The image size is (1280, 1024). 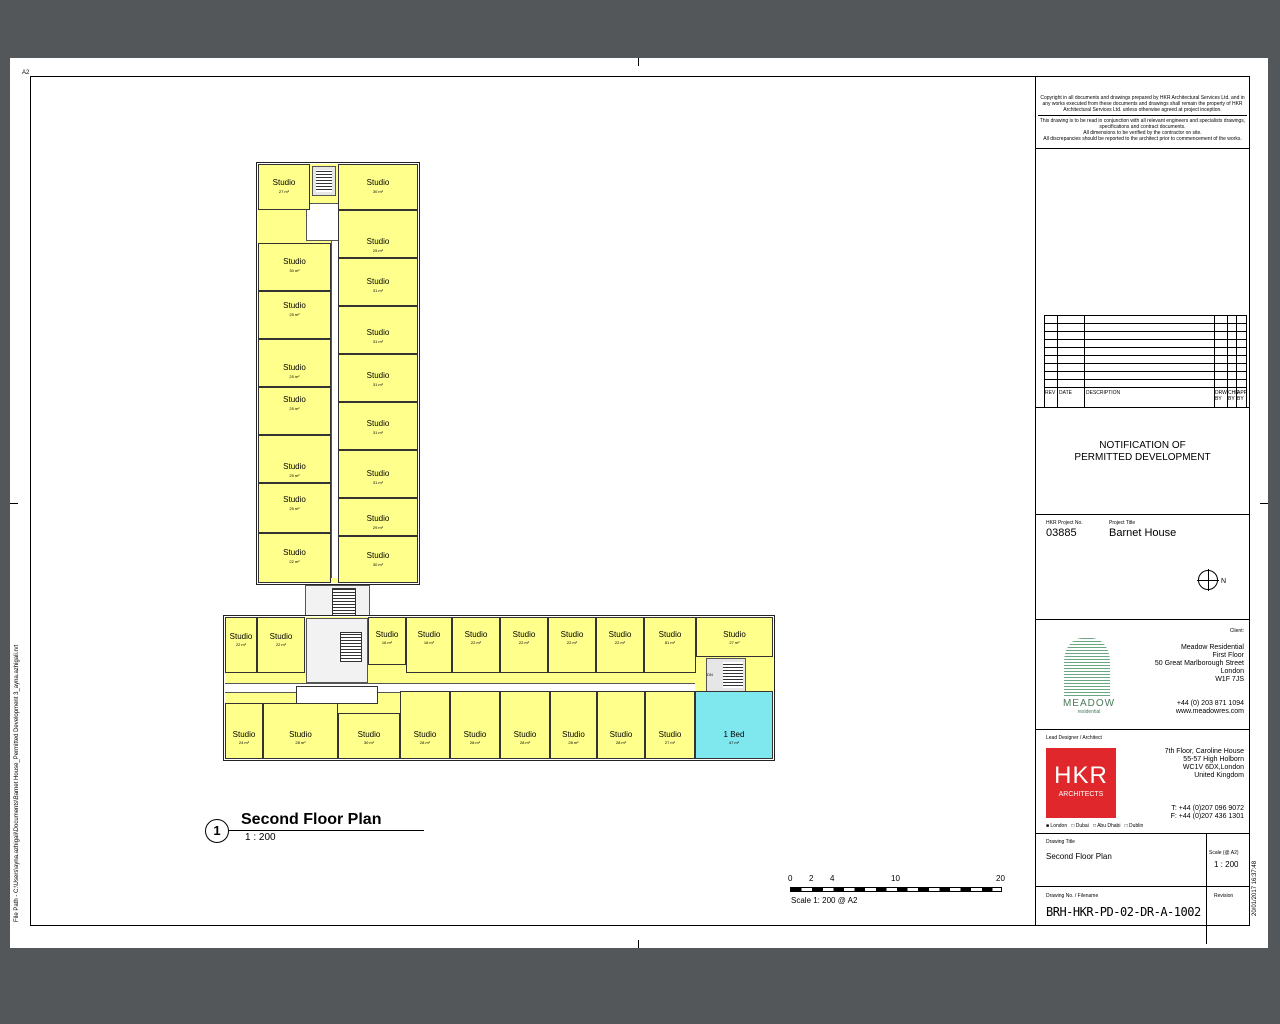 What do you see at coordinates (378, 482) in the screenshot?
I see `unit-area: 31 m²` at bounding box center [378, 482].